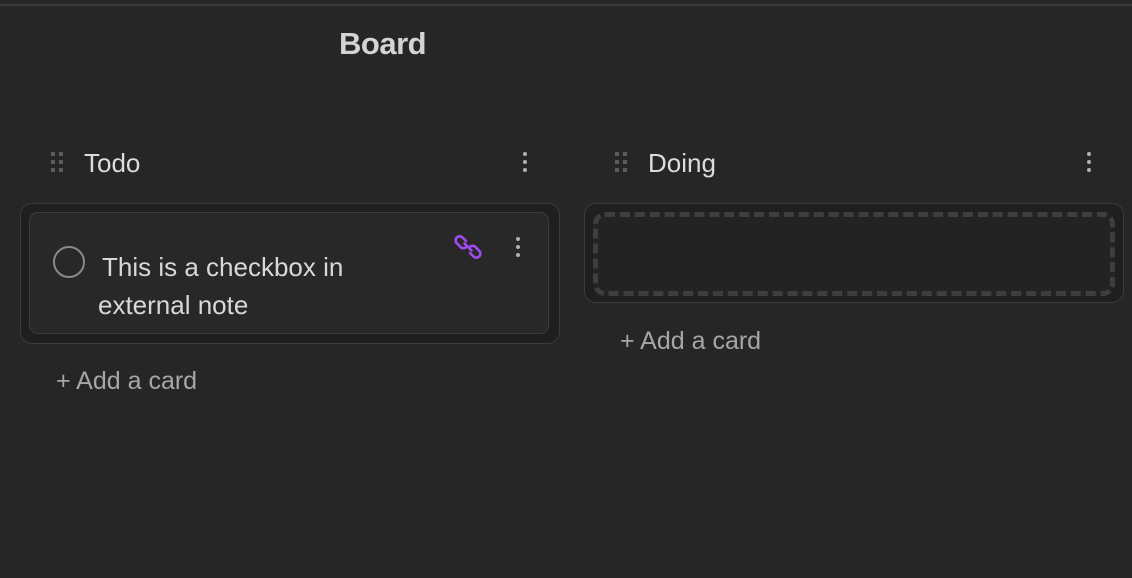  Describe the element at coordinates (263, 286) in the screenshot. I see `card-text: This is a checkbox in external note` at that location.